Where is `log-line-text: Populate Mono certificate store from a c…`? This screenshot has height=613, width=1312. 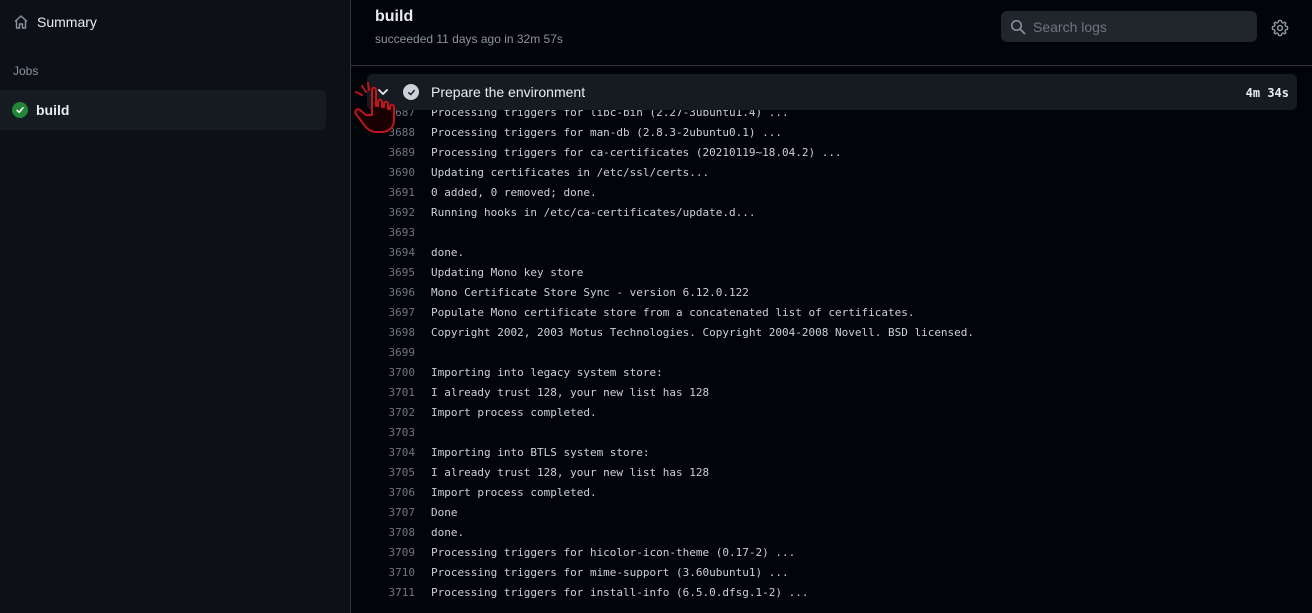 log-line-text: Populate Mono certificate store from a c… is located at coordinates (673, 312).